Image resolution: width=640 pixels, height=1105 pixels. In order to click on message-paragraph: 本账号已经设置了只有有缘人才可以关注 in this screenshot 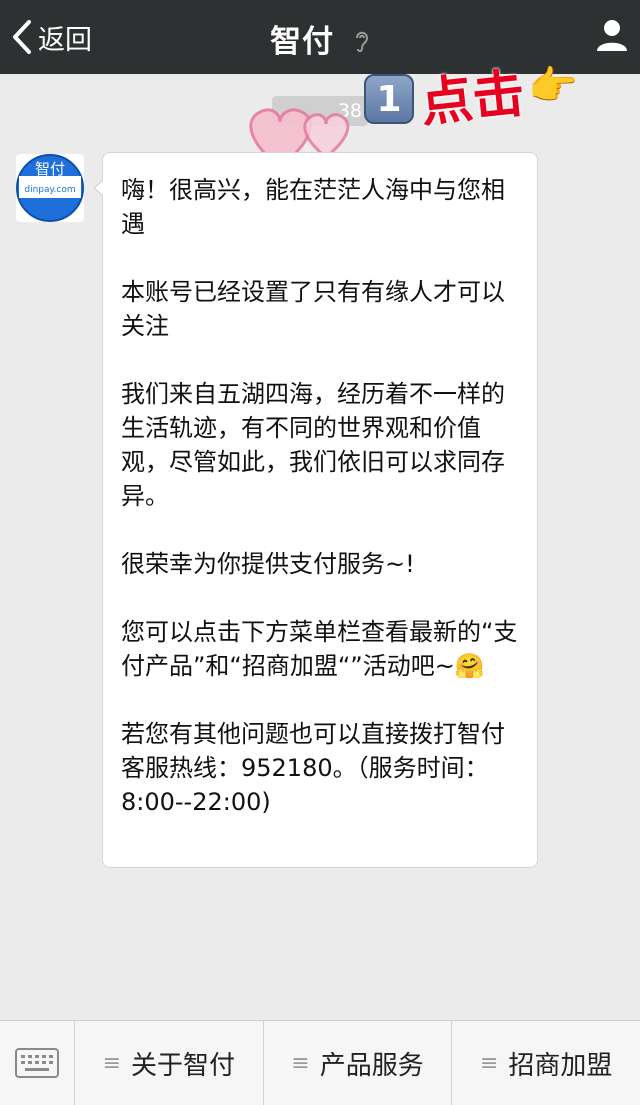, I will do `click(313, 309)`.